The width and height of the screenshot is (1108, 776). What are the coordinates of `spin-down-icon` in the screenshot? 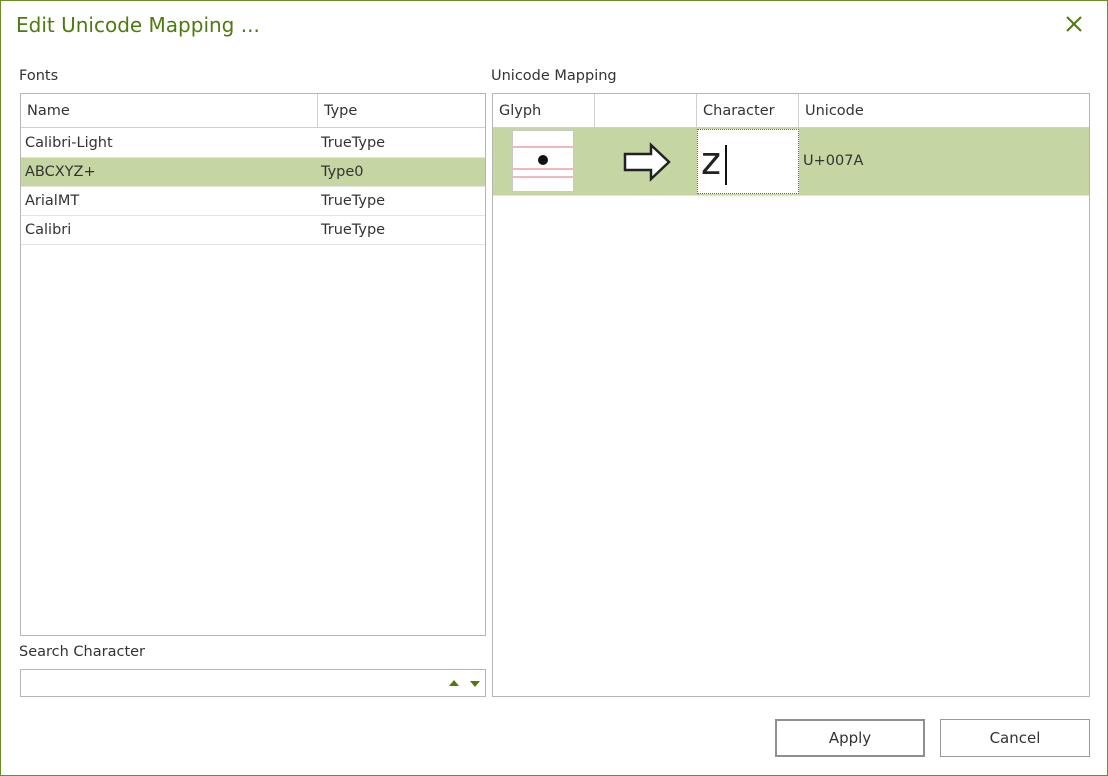 It's located at (475, 683).